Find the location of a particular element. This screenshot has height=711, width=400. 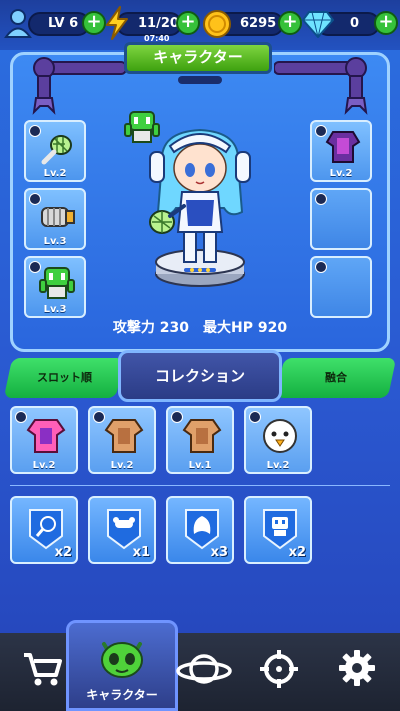

nav-shop-button is located at coordinates (43, 668).